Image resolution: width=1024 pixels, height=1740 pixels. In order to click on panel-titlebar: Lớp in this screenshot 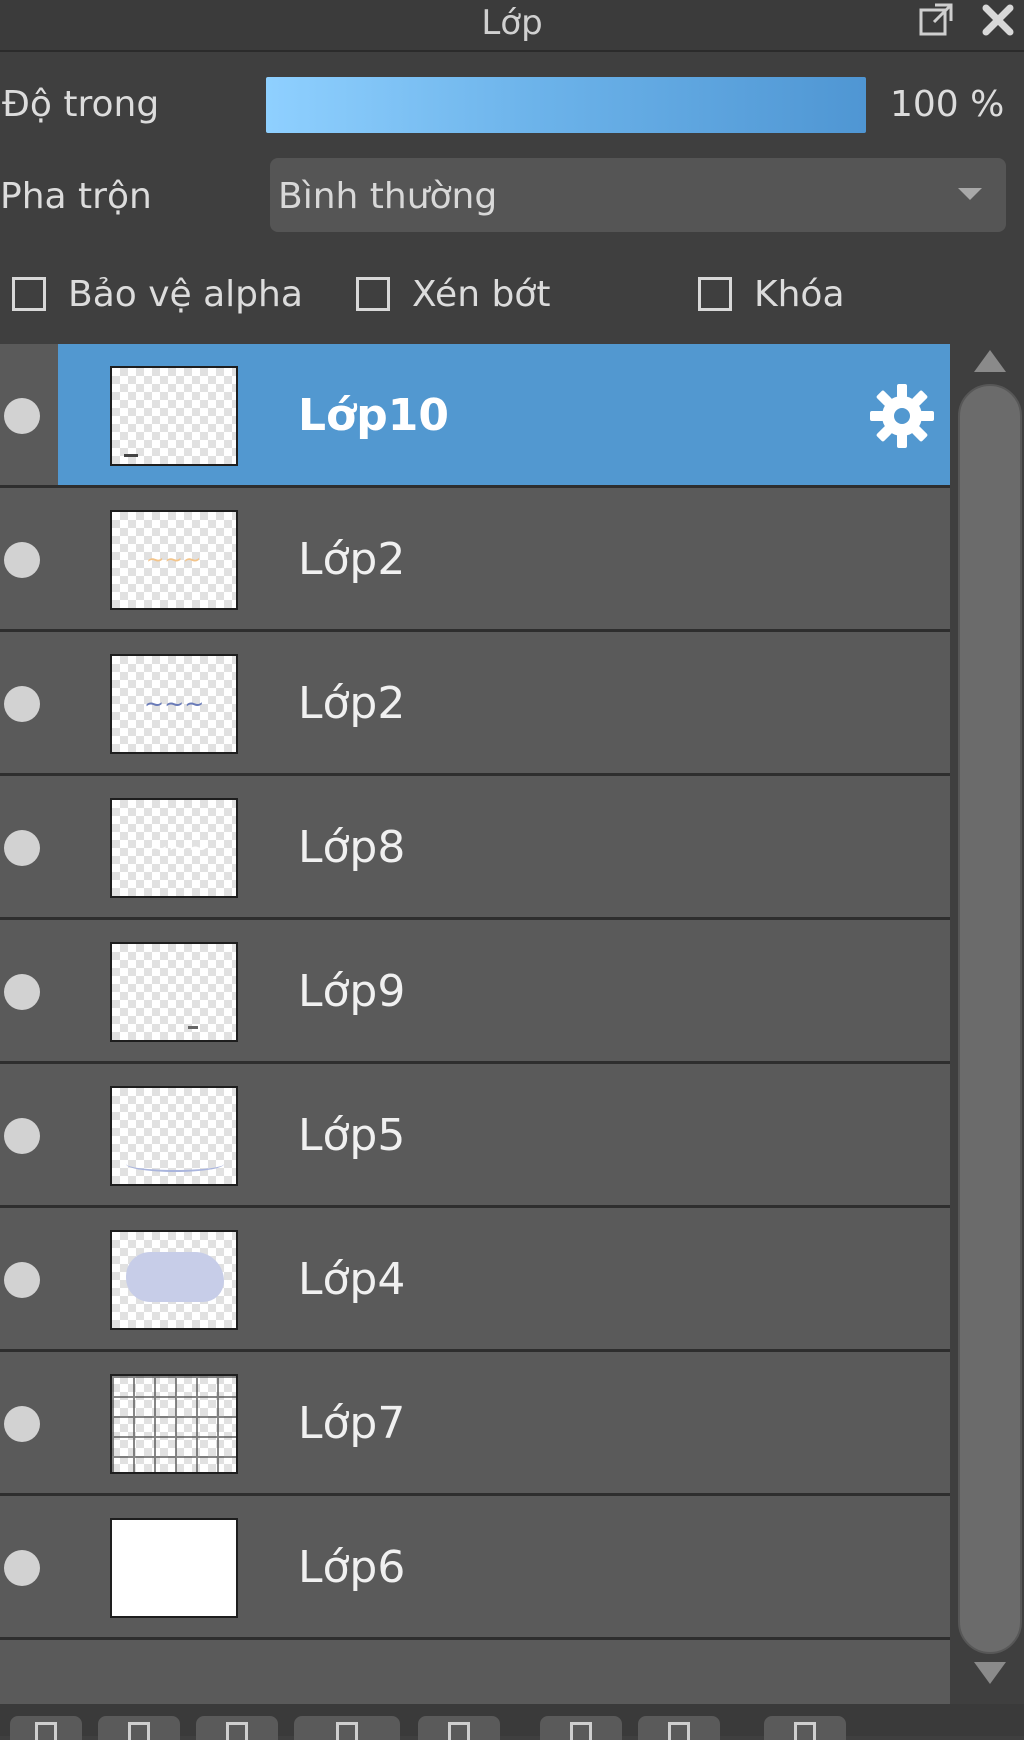, I will do `click(512, 26)`.